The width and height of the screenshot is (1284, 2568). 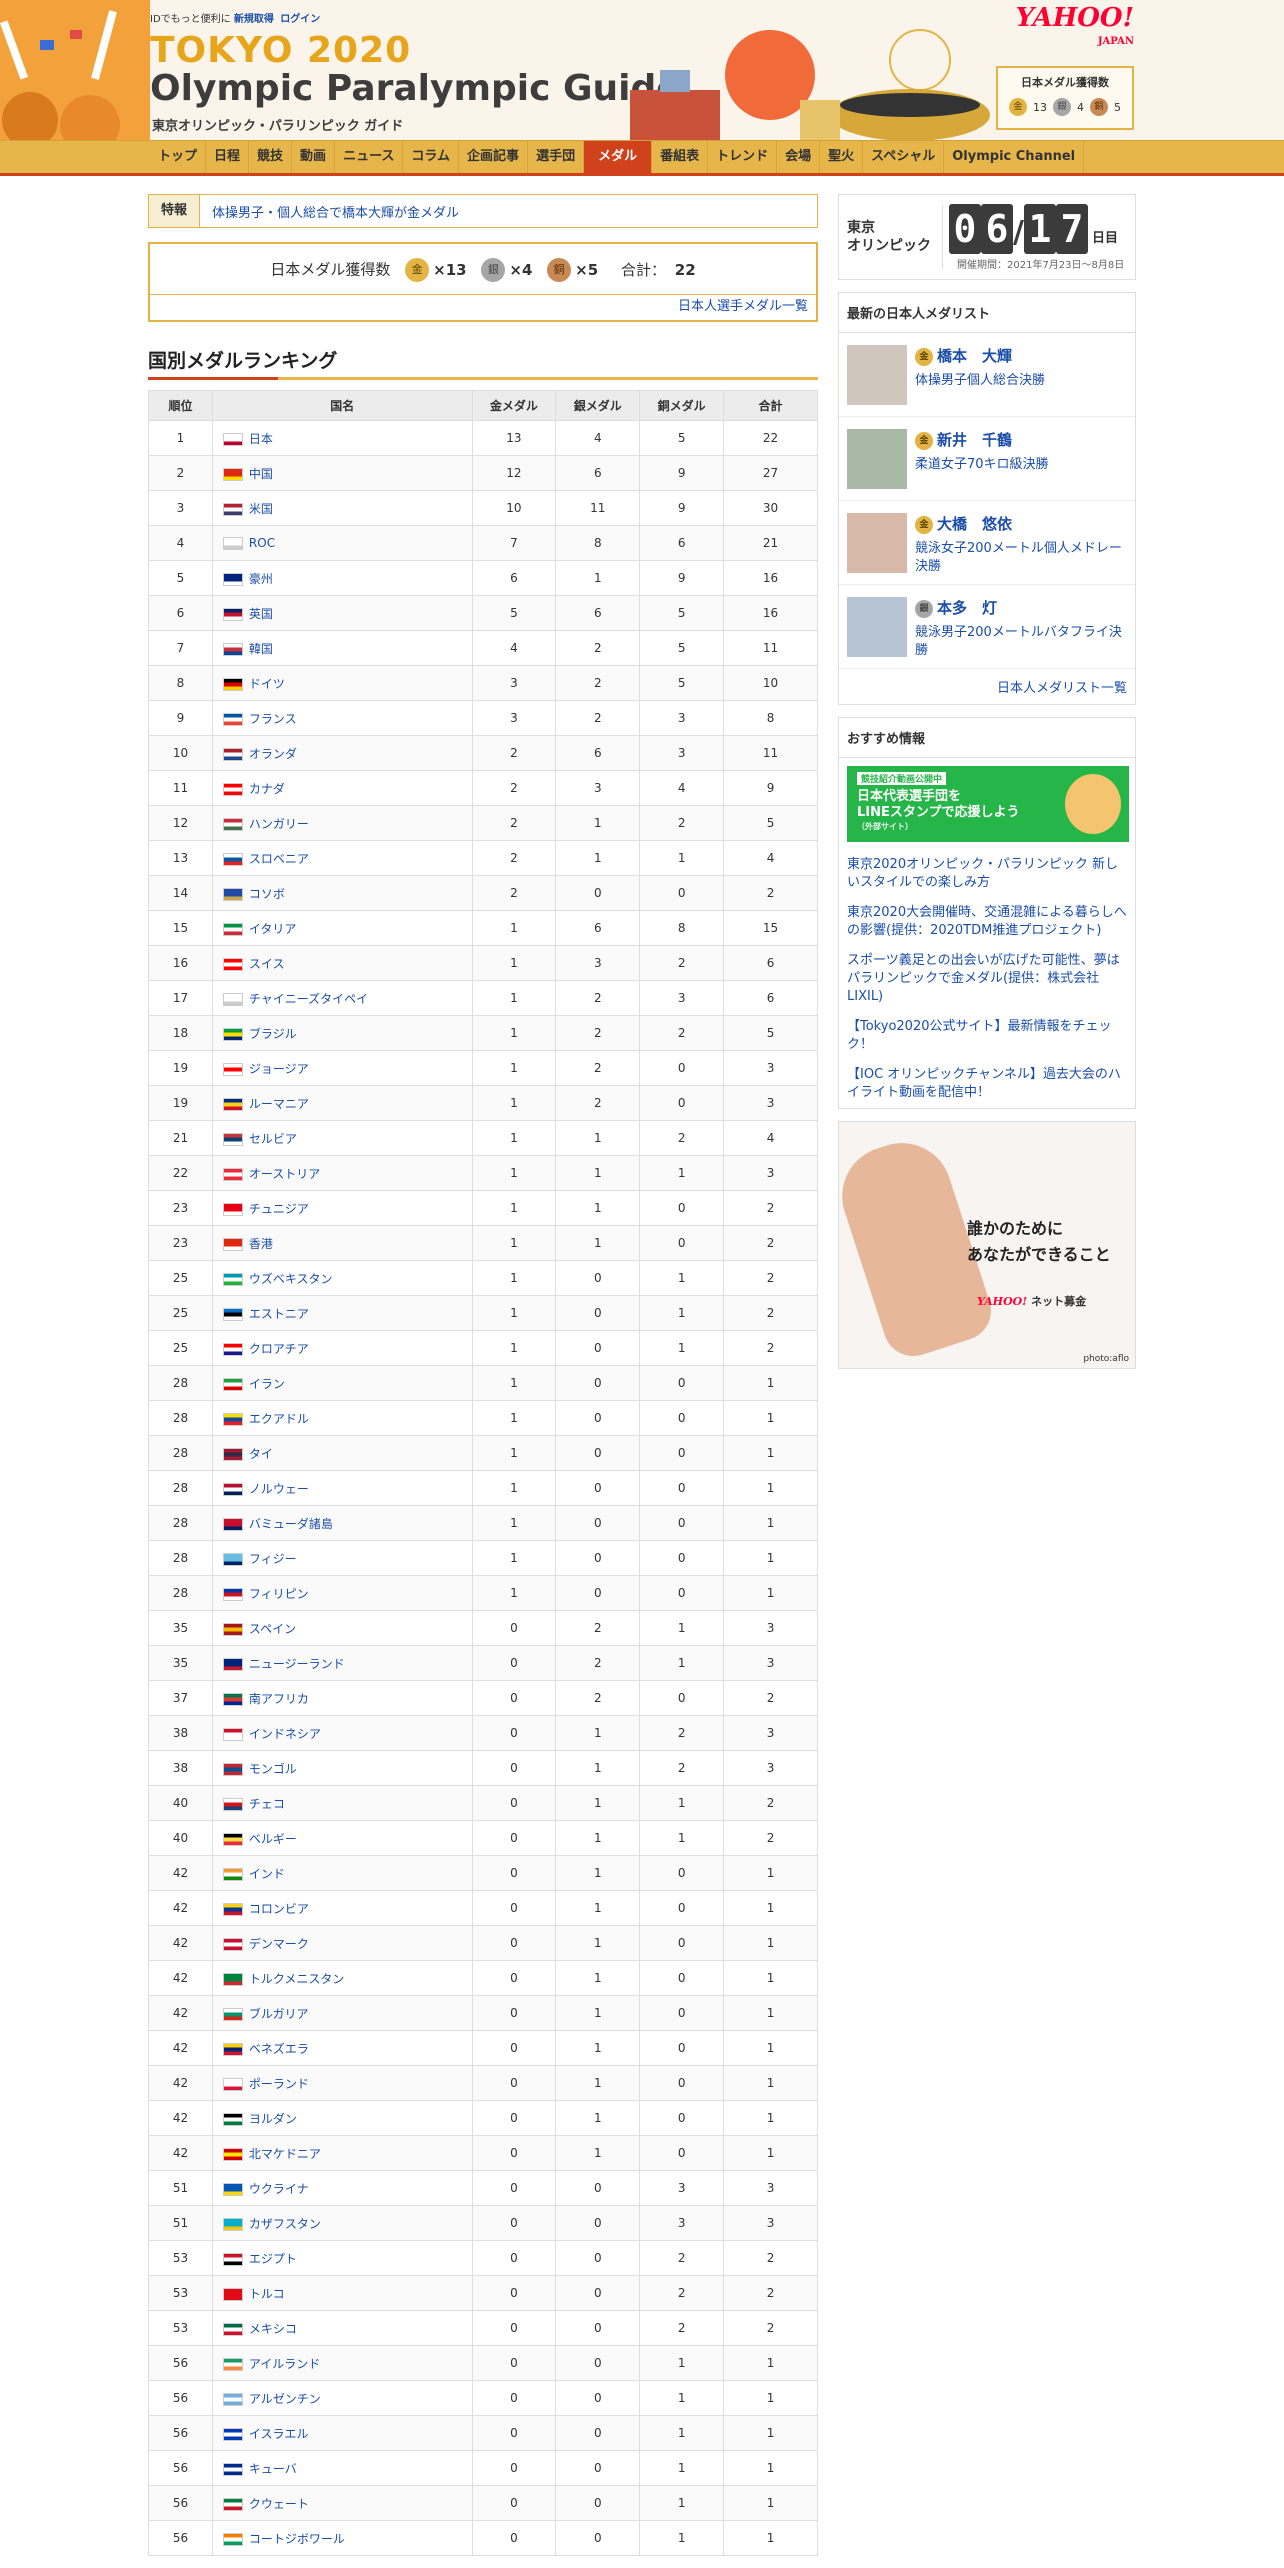 What do you see at coordinates (297, 2539) in the screenshot?
I see `country-link: コートジボワール` at bounding box center [297, 2539].